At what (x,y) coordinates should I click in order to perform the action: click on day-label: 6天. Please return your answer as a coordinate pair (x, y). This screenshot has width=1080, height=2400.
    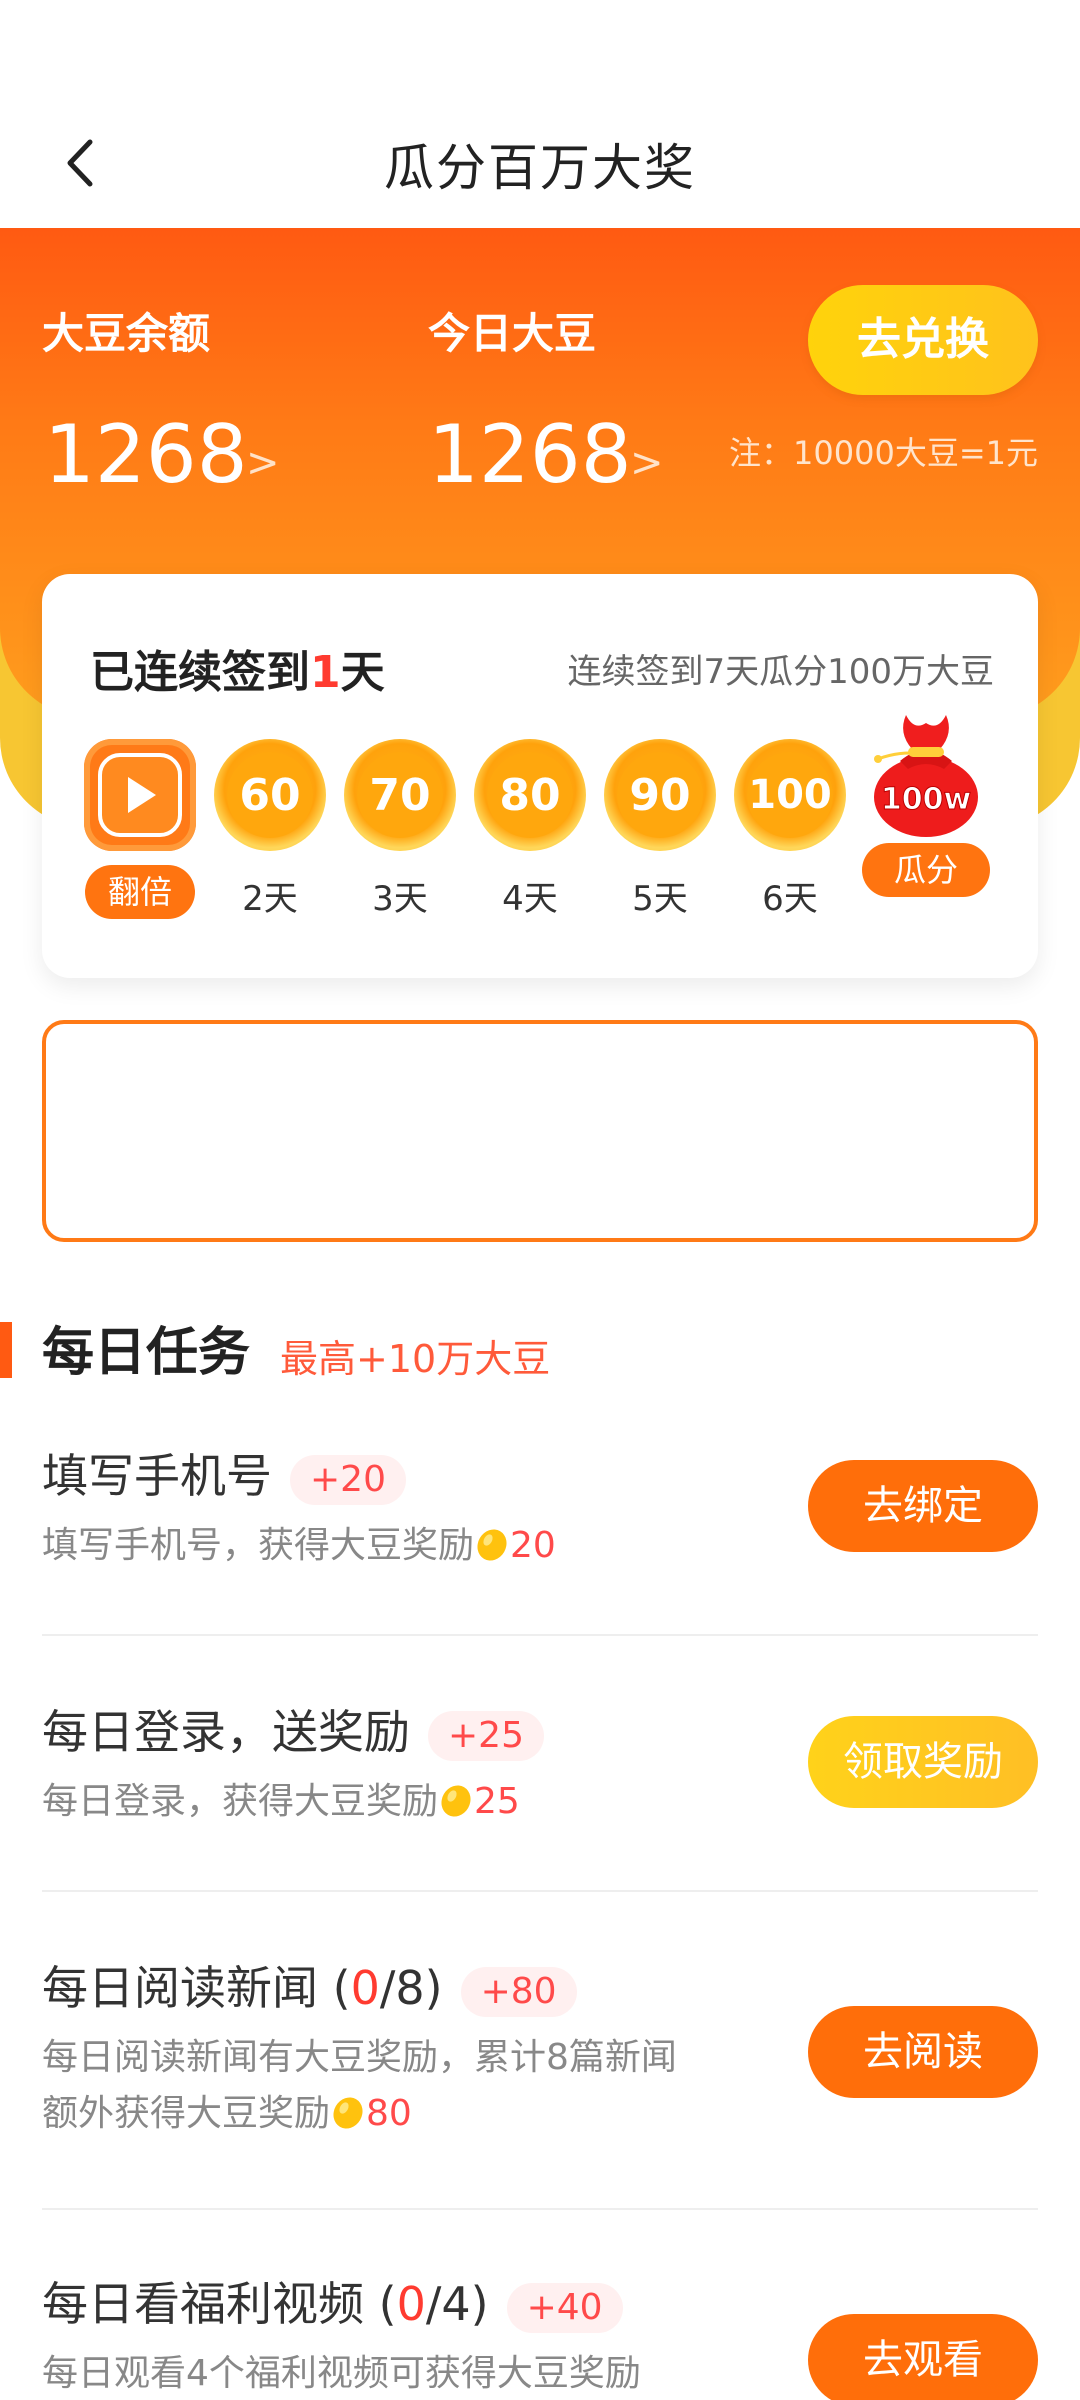
    Looking at the image, I should click on (790, 899).